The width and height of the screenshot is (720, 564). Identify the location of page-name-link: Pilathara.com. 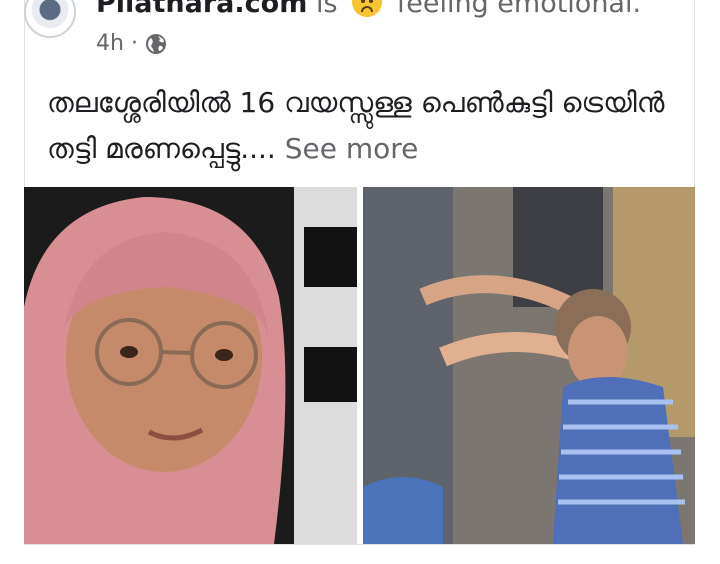
(201, 9).